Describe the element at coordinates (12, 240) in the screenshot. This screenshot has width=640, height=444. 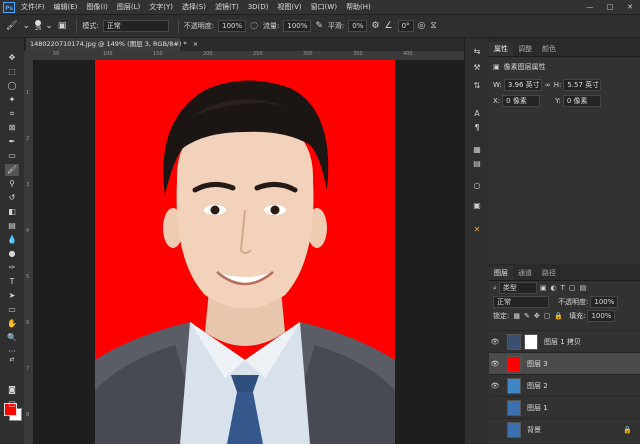
I see `blur-tool-icon: 💧` at that location.